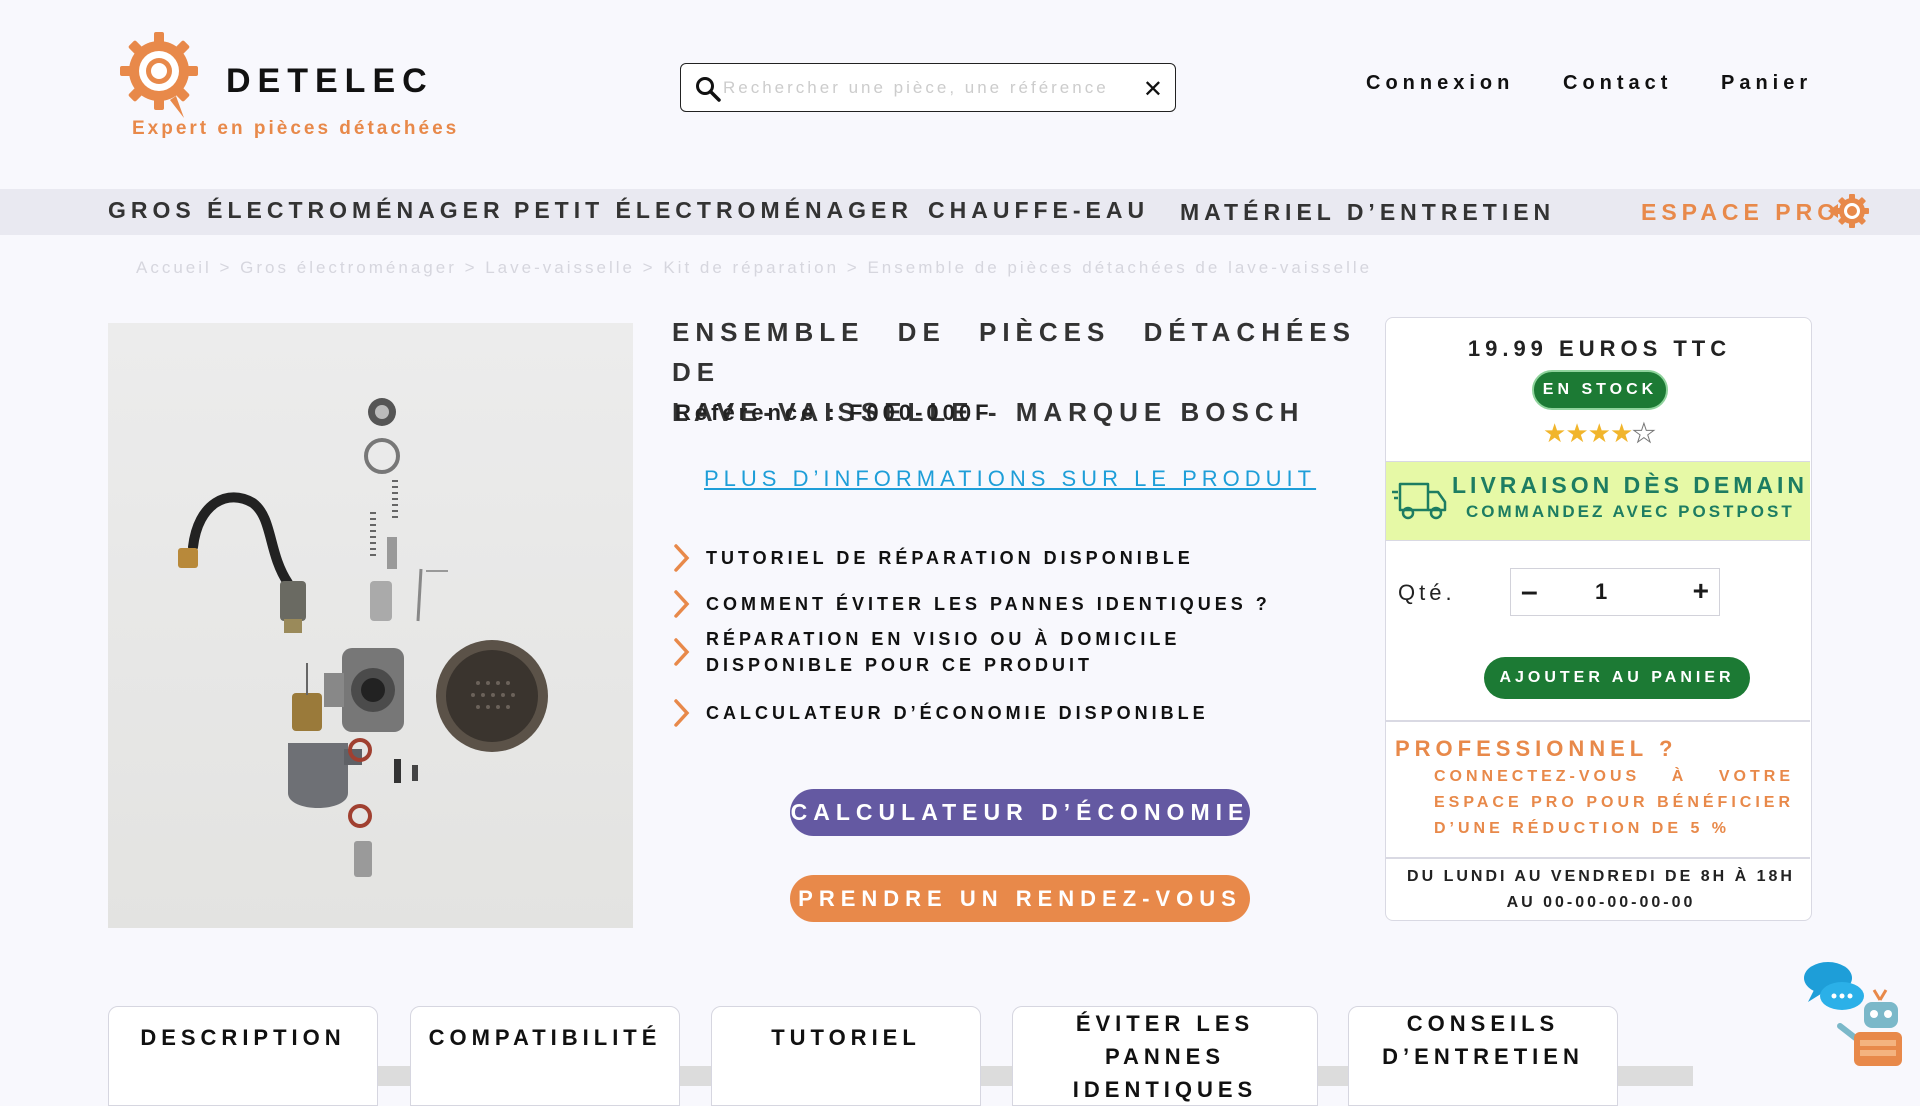 Image resolution: width=1920 pixels, height=1106 pixels. I want to click on close-icon: ✕, so click(1153, 89).